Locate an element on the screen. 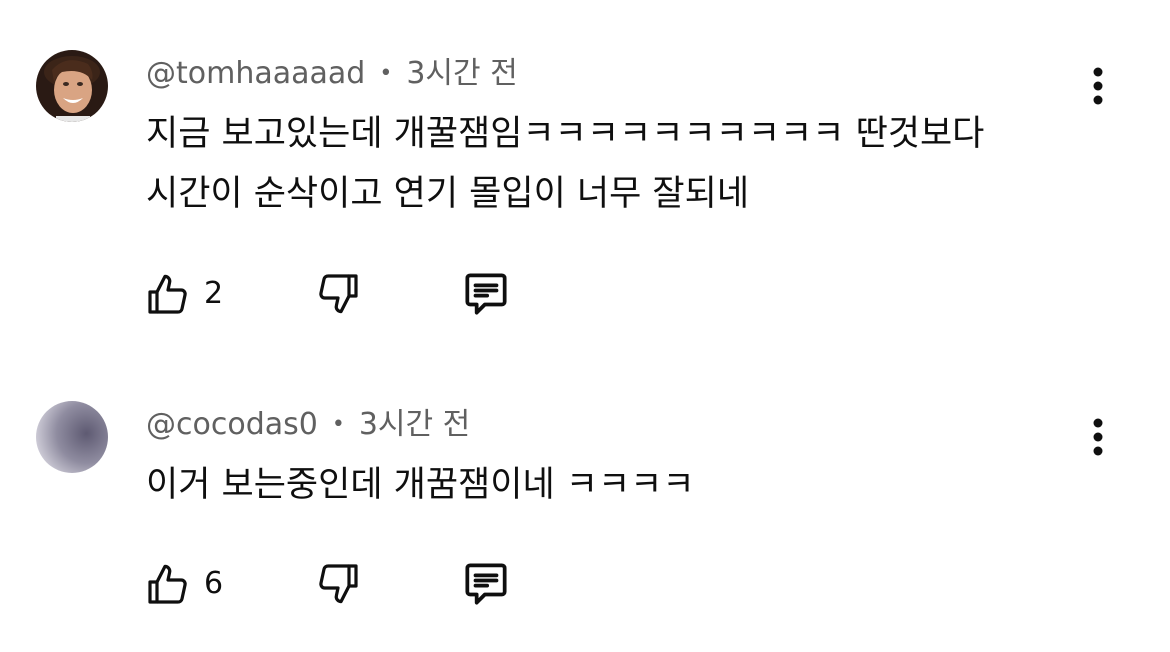 This screenshot has width=1170, height=652. comment-actions: 2 is located at coordinates (340, 294).